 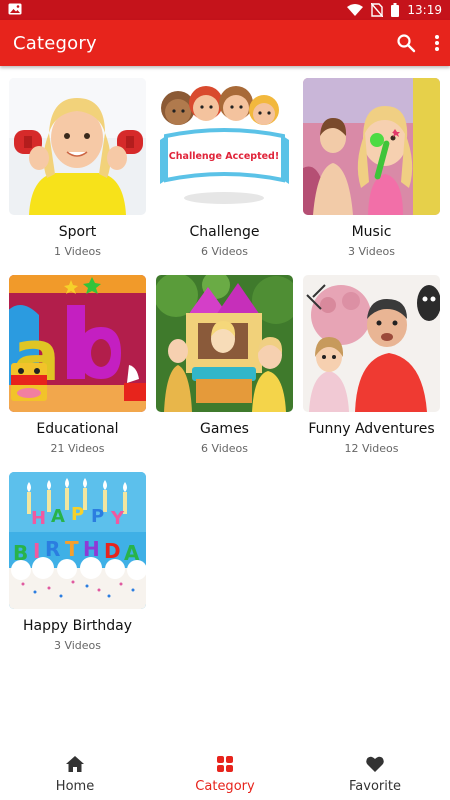 I want to click on svg-text: Y, so click(x=117, y=518).